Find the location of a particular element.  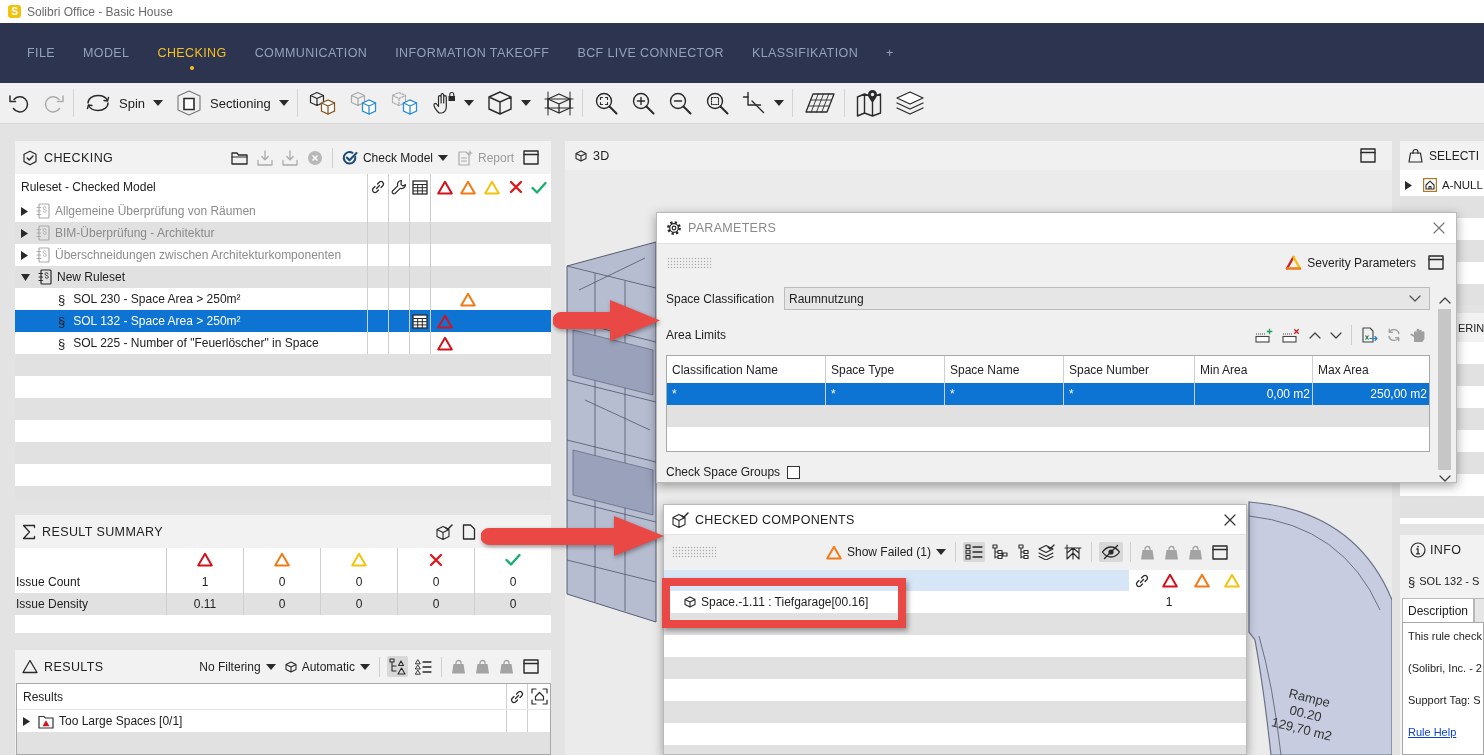

table-icon is located at coordinates (420, 187).